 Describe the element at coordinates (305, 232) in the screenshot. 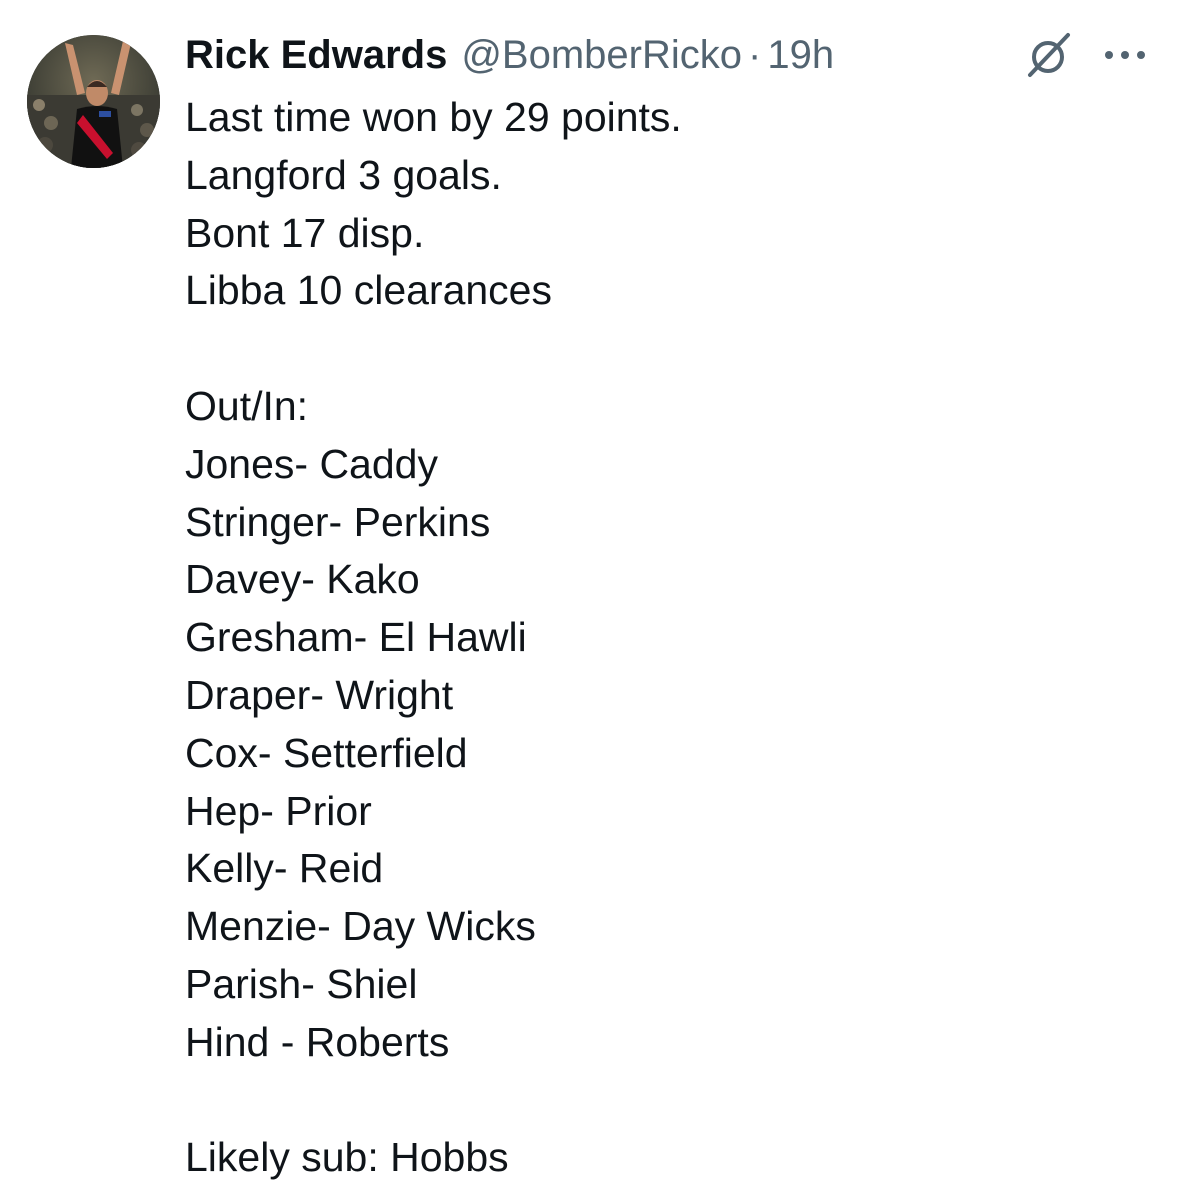

I see `tweet-line: Bont 17 disp.` at that location.